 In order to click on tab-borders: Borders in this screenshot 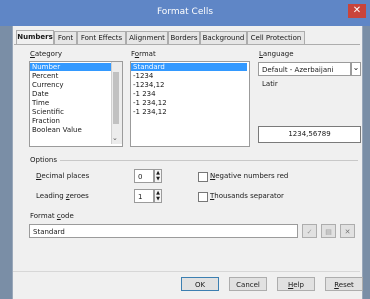, I will do `click(184, 37)`.